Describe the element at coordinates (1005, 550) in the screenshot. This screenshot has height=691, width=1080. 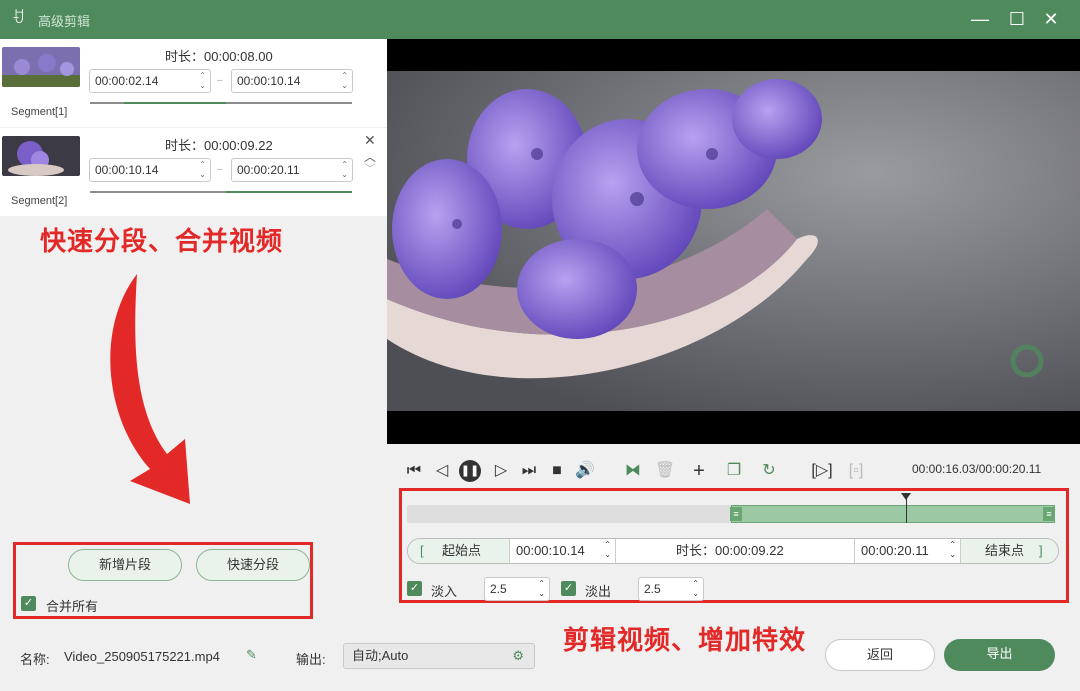
I see `end-point-label: 结束点` at that location.